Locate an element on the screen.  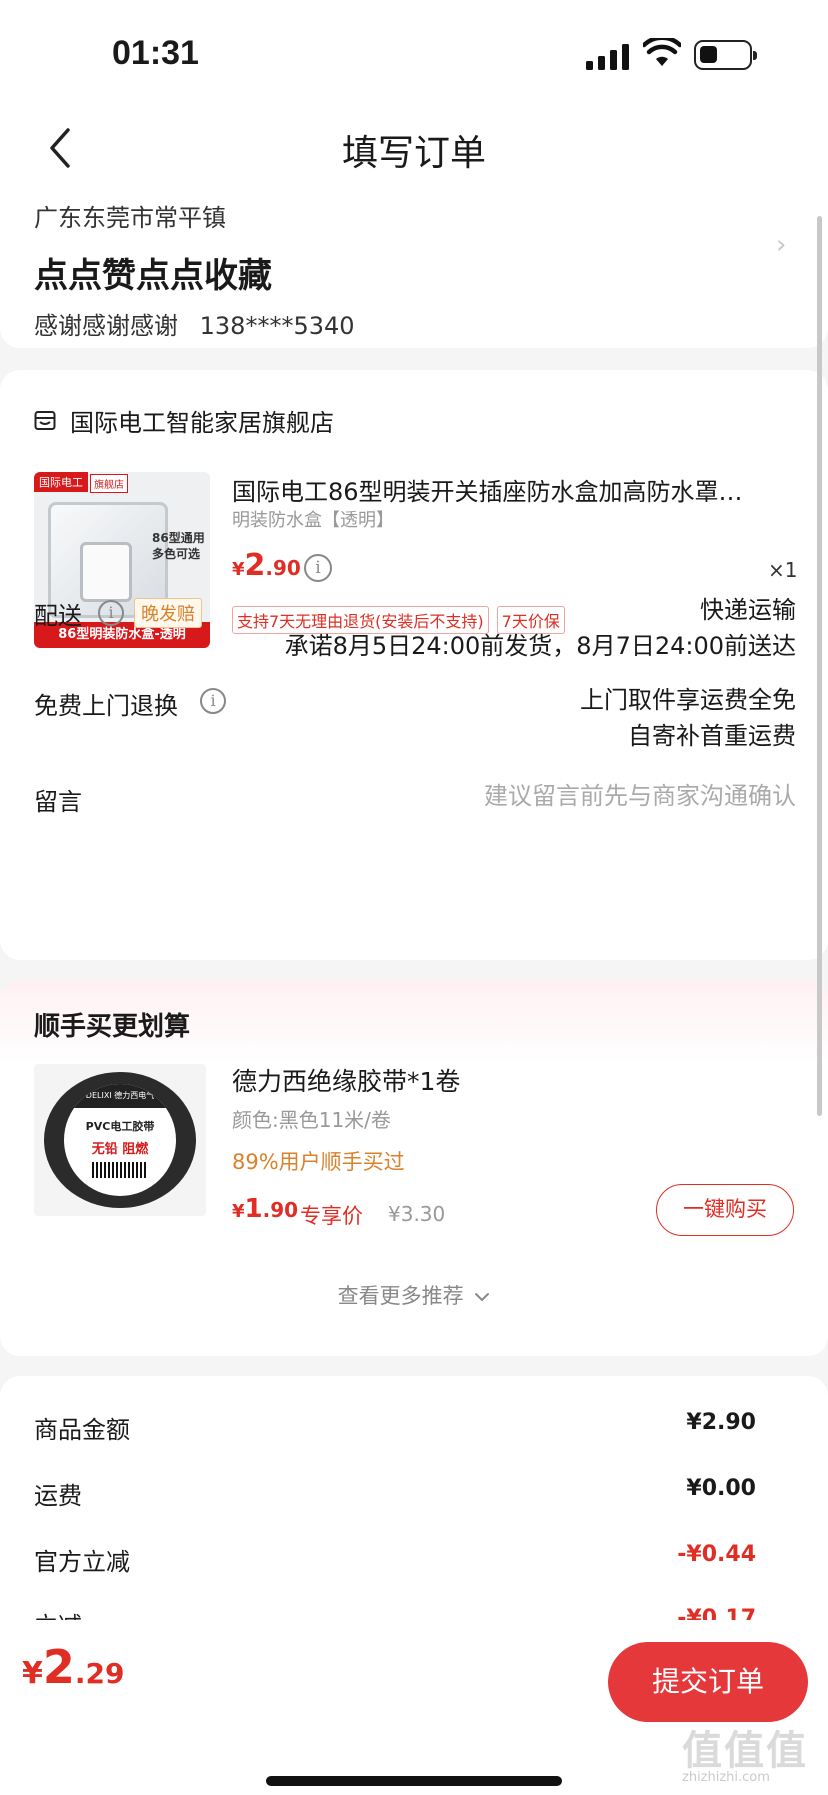
delivery-label: 配送 is located at coordinates (58, 616).